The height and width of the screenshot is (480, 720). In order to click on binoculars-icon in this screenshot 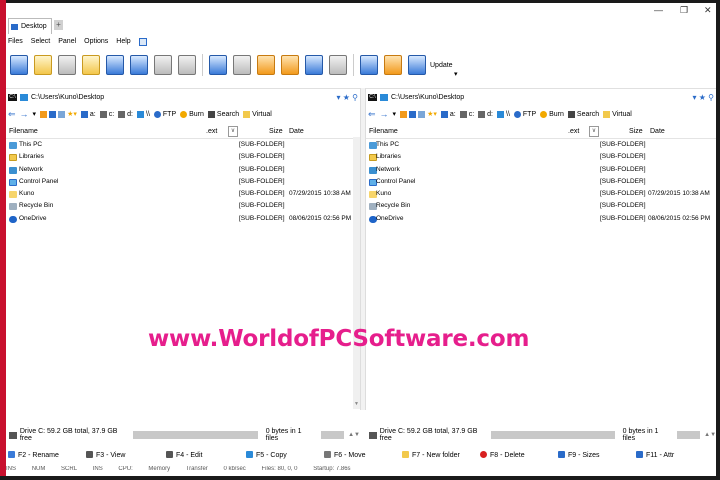, I will do `click(67, 65)`.